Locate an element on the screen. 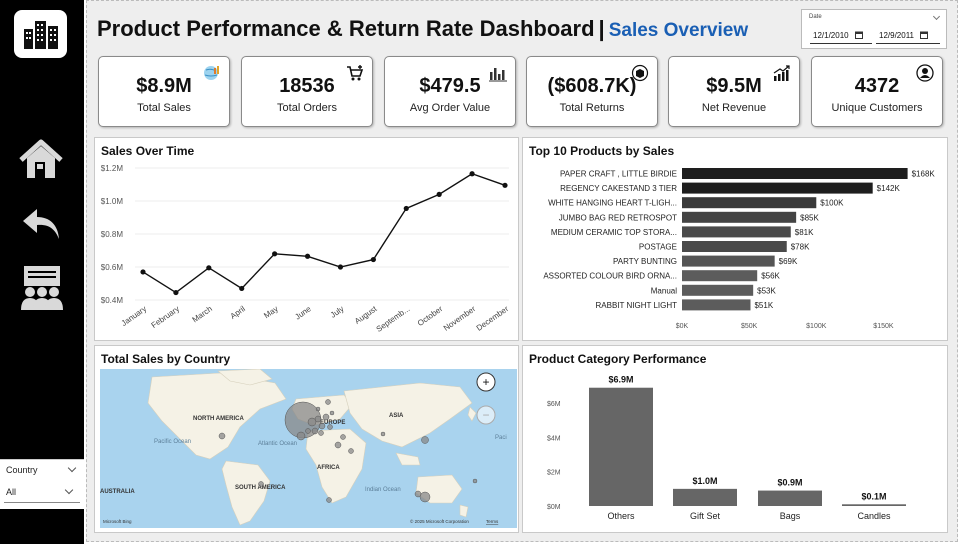 This screenshot has width=960, height=544. kpi-total-returns: ($608.7K) Total Returns is located at coordinates (592, 91).